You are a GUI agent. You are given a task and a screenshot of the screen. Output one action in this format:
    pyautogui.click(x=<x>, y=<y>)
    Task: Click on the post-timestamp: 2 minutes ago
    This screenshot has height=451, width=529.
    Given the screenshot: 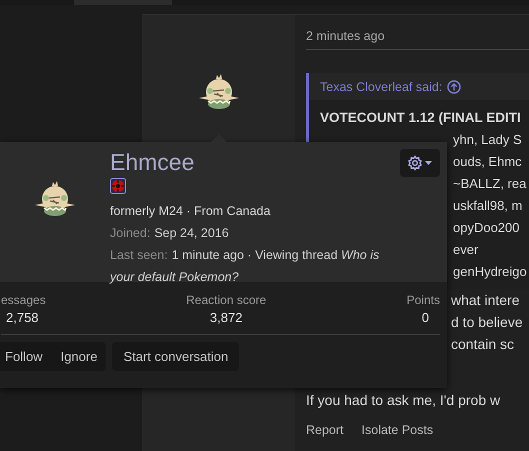 What is the action you would take?
    pyautogui.click(x=417, y=39)
    